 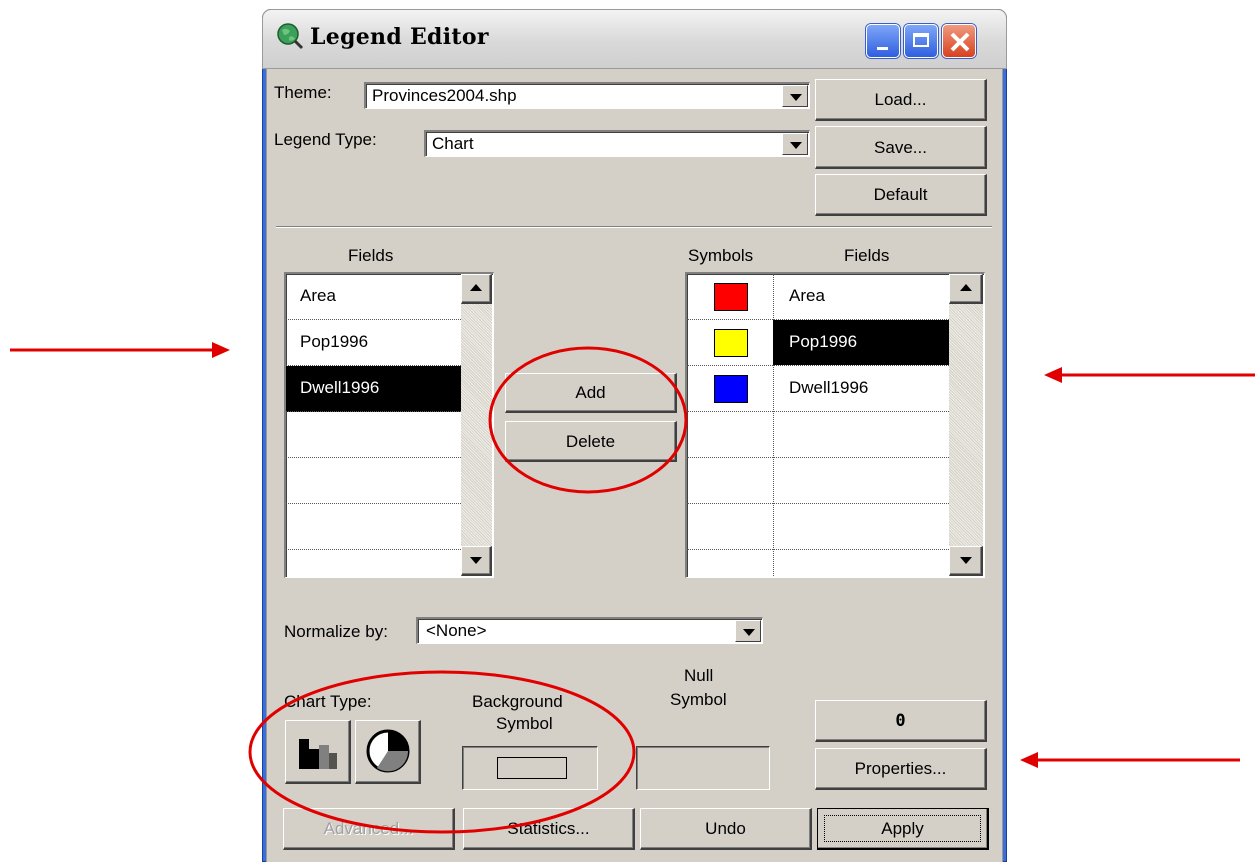 What do you see at coordinates (120, 350) in the screenshot?
I see `annotation-arrow-left` at bounding box center [120, 350].